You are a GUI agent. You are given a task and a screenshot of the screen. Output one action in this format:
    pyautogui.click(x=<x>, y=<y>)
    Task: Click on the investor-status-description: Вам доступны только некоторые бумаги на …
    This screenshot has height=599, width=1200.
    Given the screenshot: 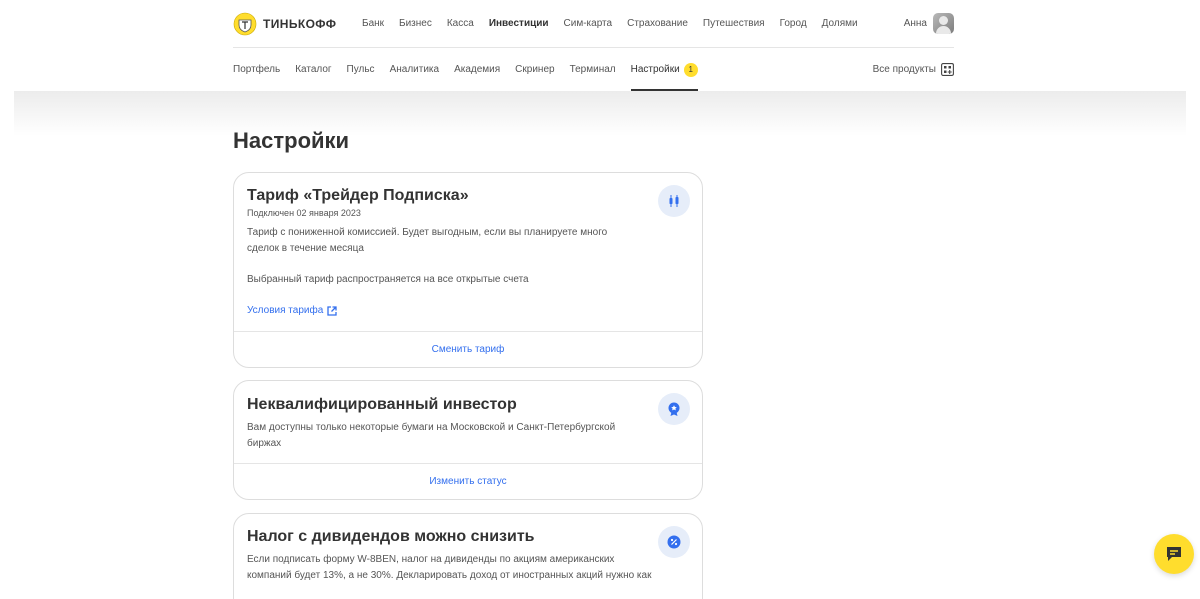 What is the action you would take?
    pyautogui.click(x=431, y=435)
    